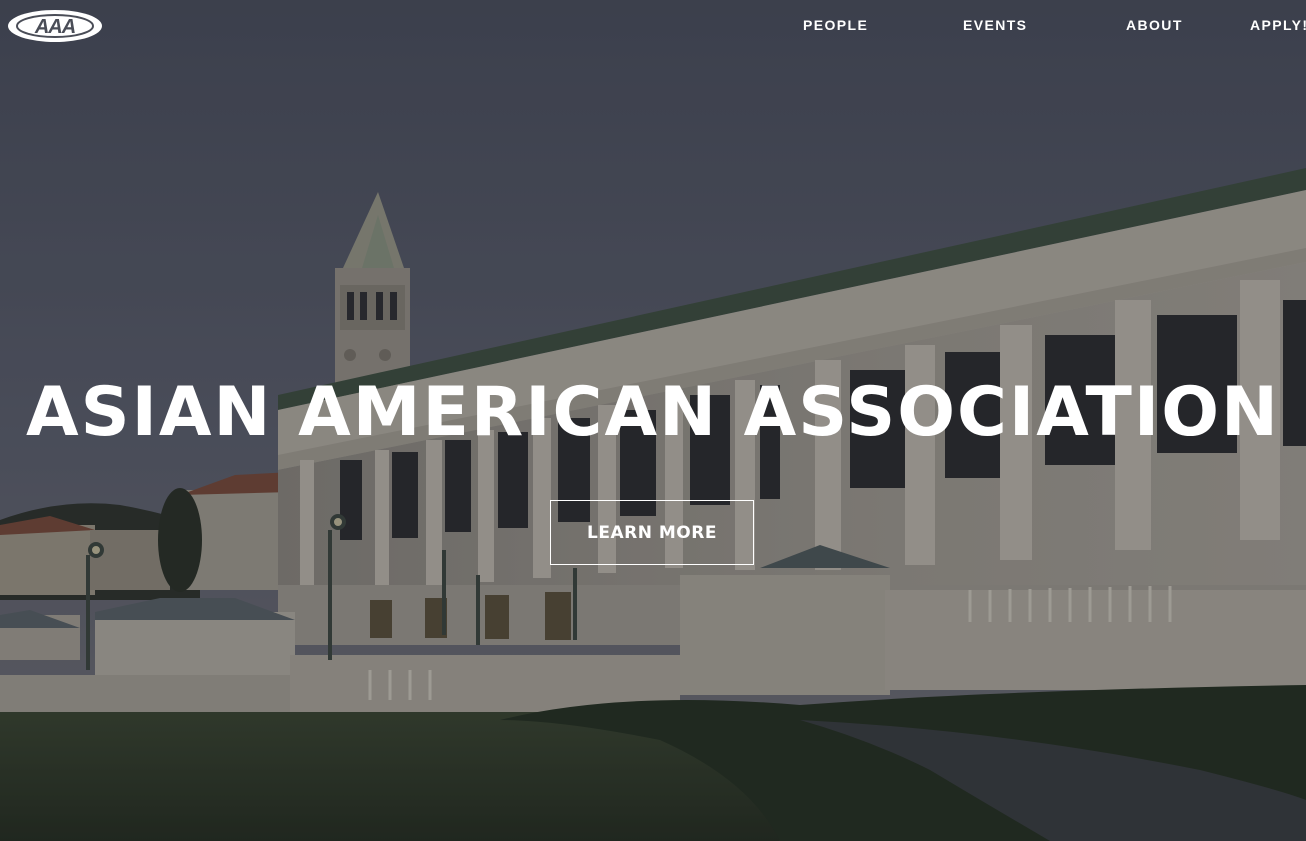 Image resolution: width=1306 pixels, height=841 pixels. I want to click on left-building, so click(47, 560).